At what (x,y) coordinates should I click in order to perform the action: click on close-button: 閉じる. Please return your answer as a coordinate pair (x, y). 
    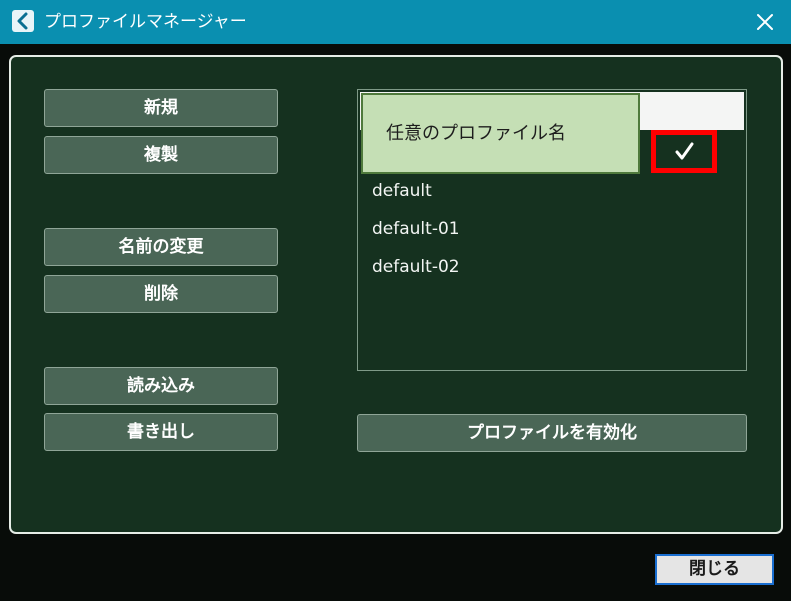
    Looking at the image, I should click on (714, 569).